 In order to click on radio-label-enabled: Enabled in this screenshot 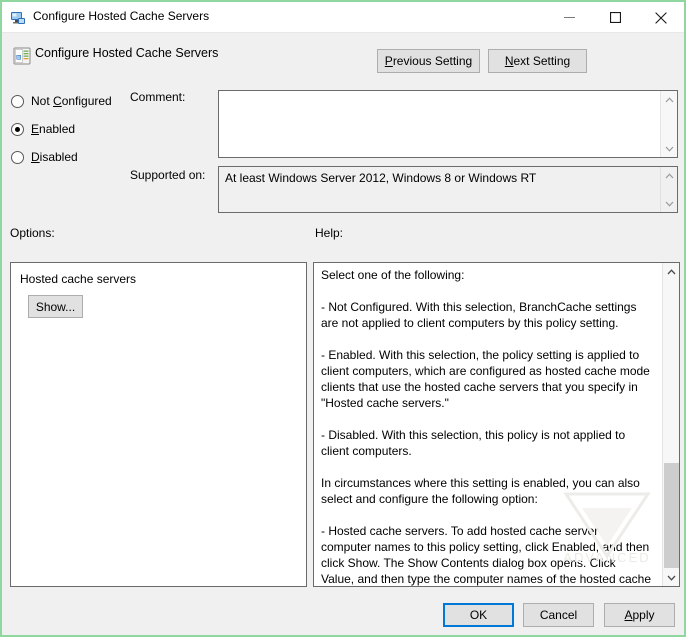, I will do `click(53, 129)`.